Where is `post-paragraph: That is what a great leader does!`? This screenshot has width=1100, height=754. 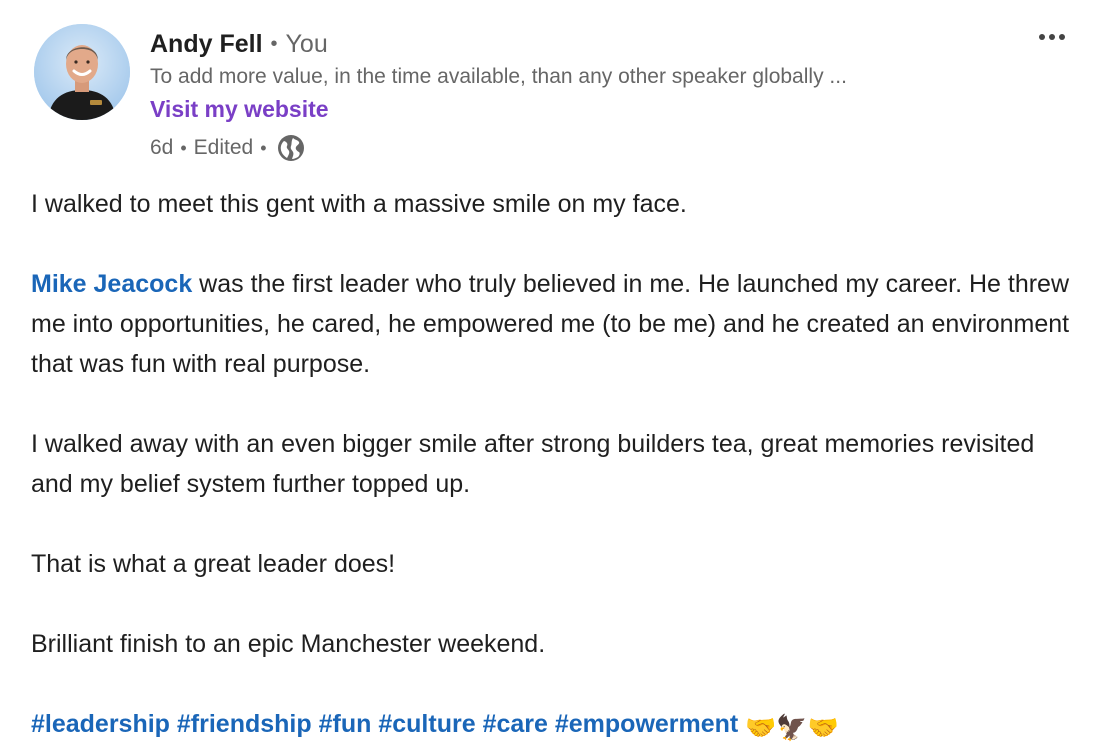 post-paragraph: That is what a great leader does! is located at coordinates (213, 564).